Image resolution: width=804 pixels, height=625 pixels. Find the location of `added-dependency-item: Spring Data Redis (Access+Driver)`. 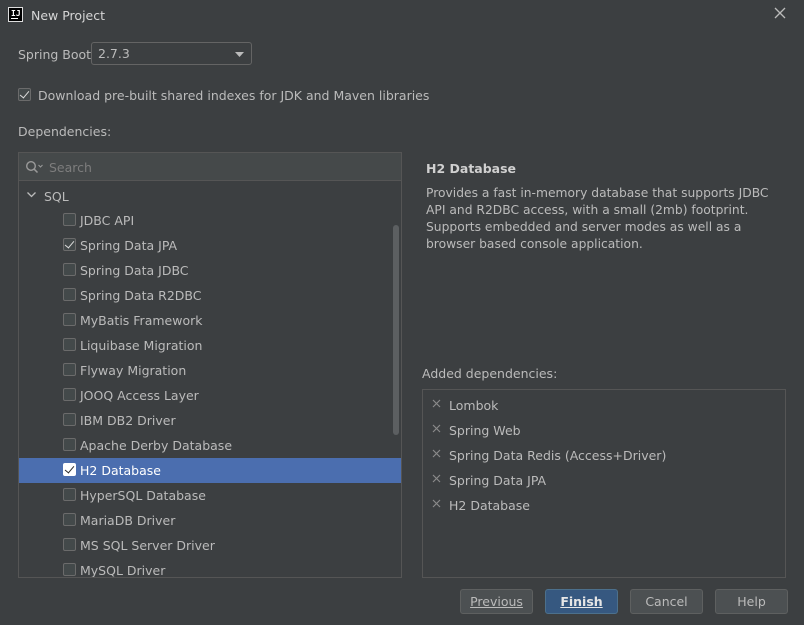

added-dependency-item: Spring Data Redis (Access+Driver) is located at coordinates (603, 455).